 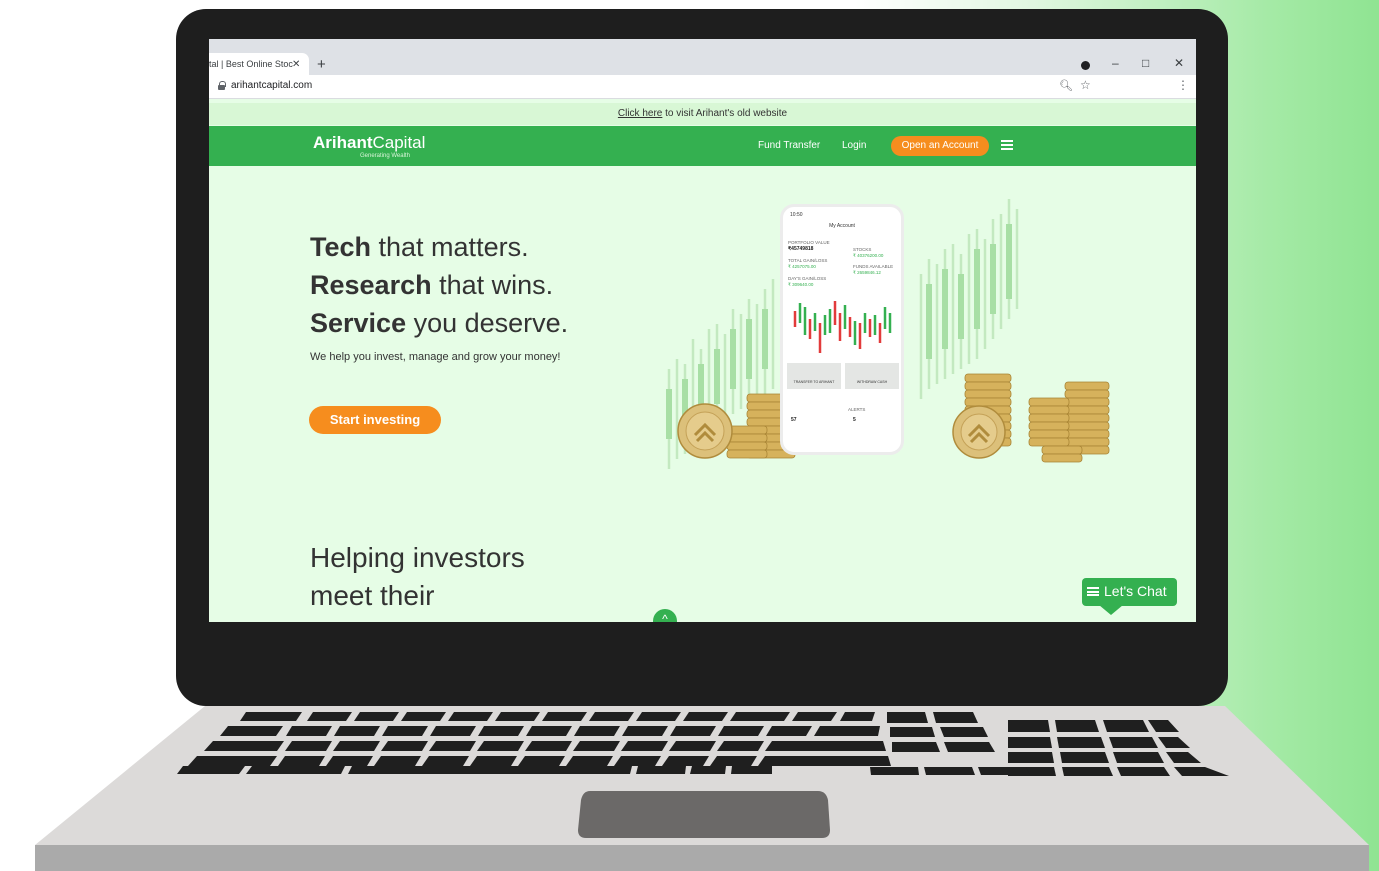 What do you see at coordinates (873, 266) in the screenshot?
I see `funds-label: FUNDS AVAILABLE` at bounding box center [873, 266].